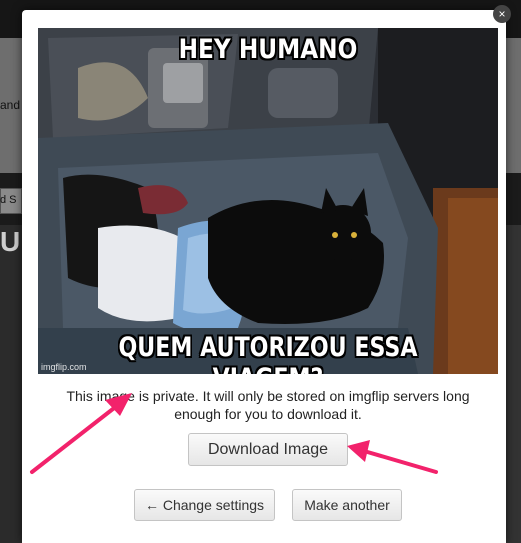  Describe the element at coordinates (10, 105) in the screenshot. I see `background-text-fragment: and` at that location.